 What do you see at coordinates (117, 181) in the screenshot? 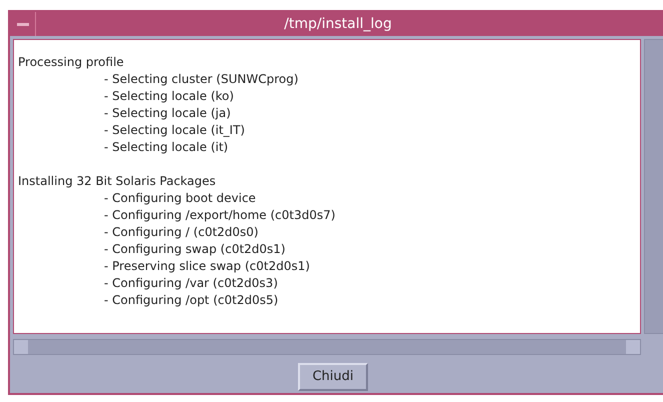
I see `log-heading: Installing 32 Bit Solaris Packages` at bounding box center [117, 181].